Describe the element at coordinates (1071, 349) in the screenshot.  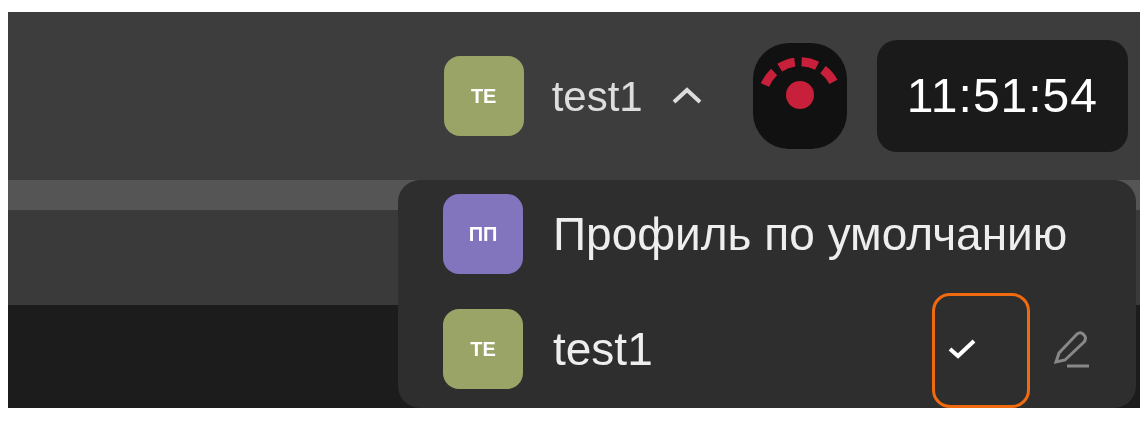
I see `edit-icon` at that location.